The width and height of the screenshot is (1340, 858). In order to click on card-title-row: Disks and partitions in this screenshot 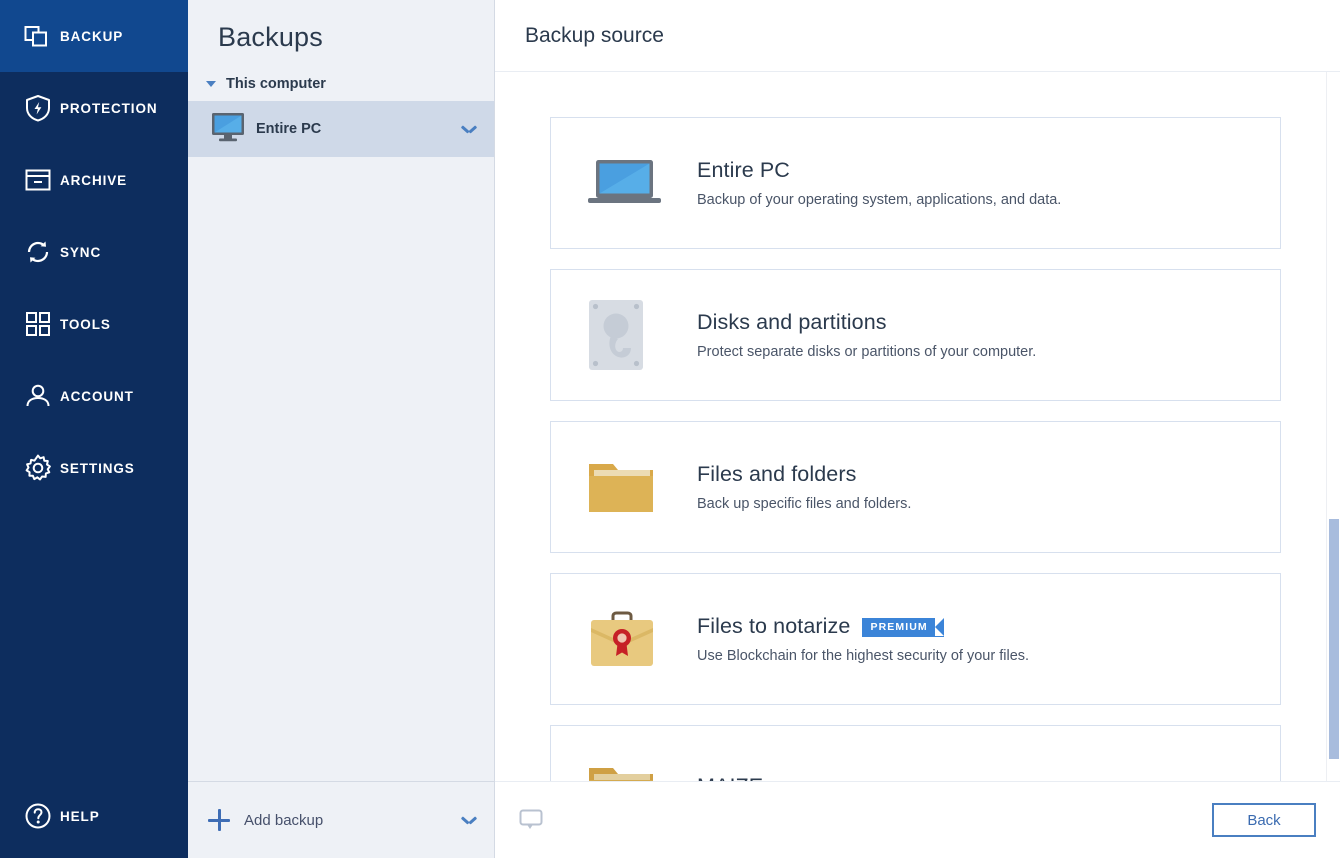, I will do `click(988, 322)`.